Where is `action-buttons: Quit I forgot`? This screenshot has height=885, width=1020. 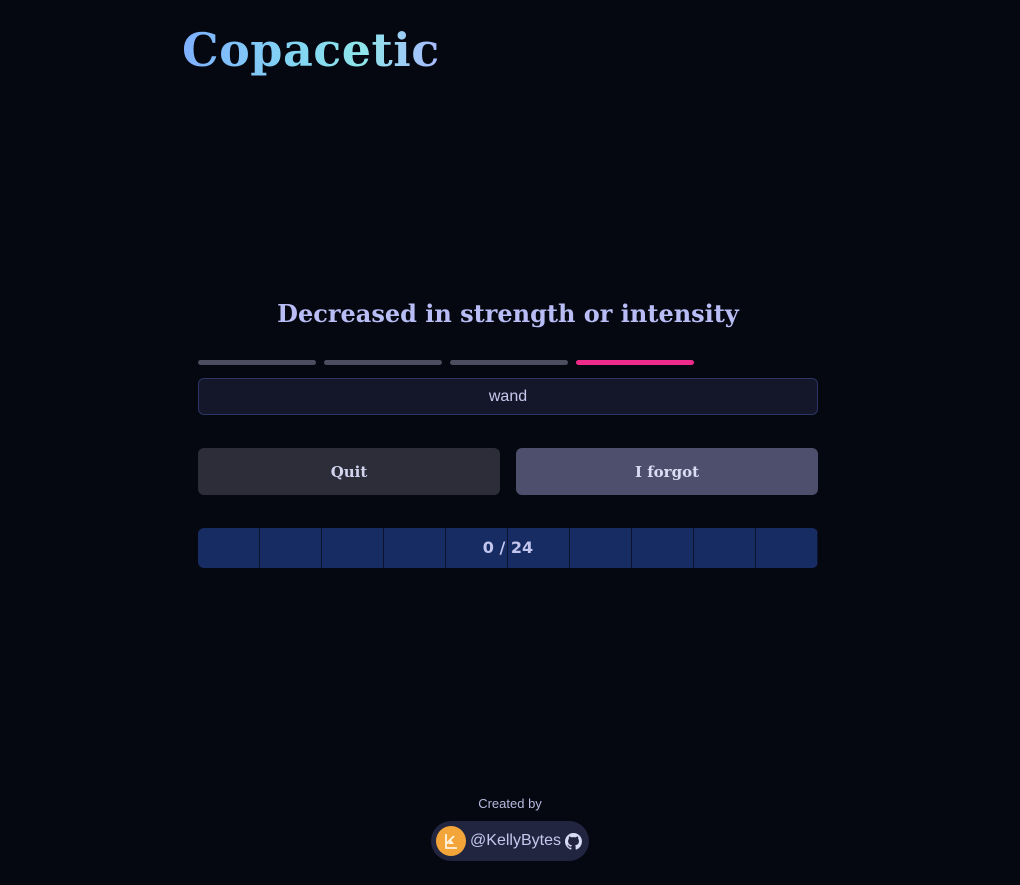 action-buttons: Quit I forgot is located at coordinates (508, 471).